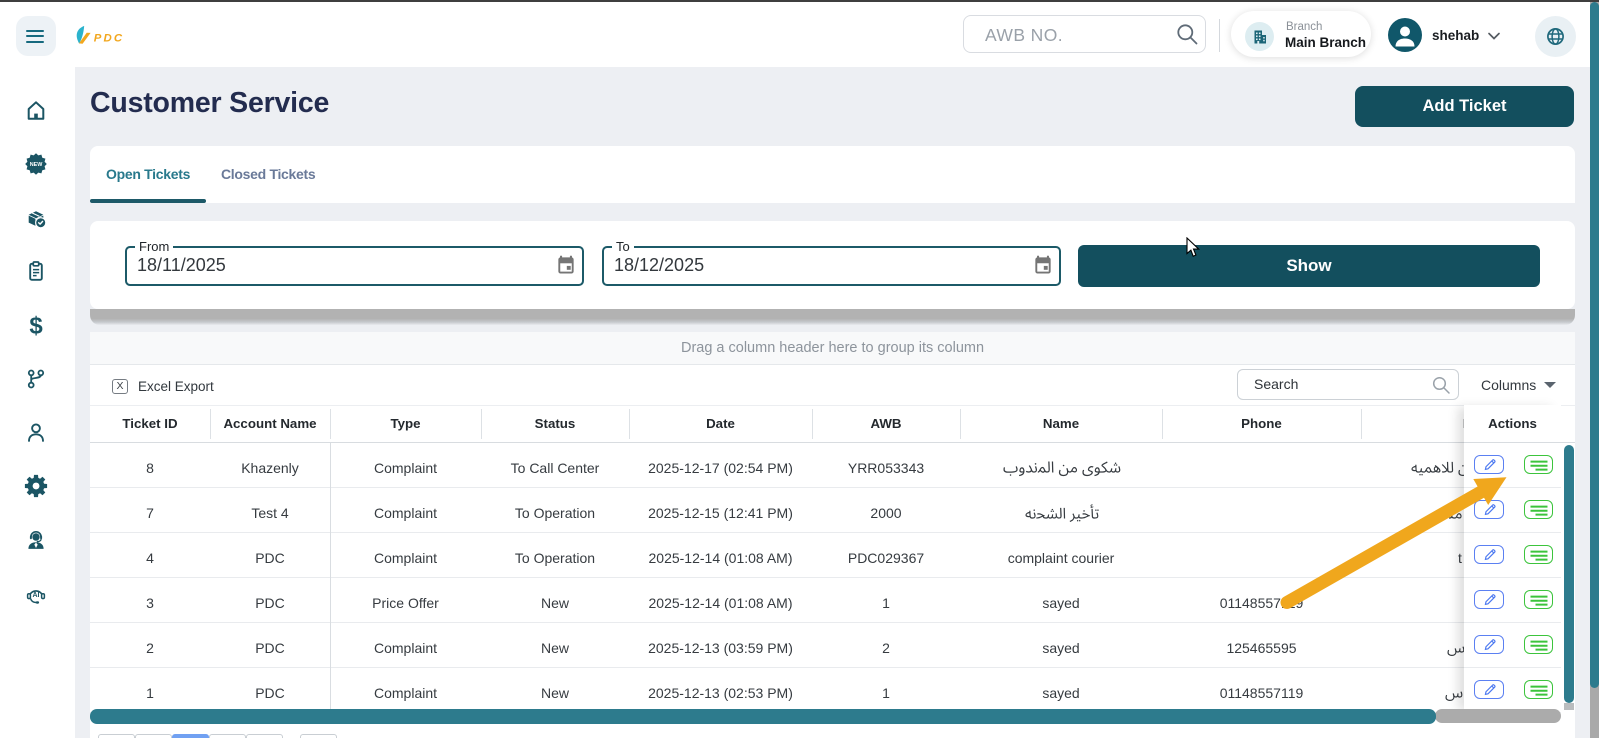  I want to click on svg-text: AI, so click(36, 595).